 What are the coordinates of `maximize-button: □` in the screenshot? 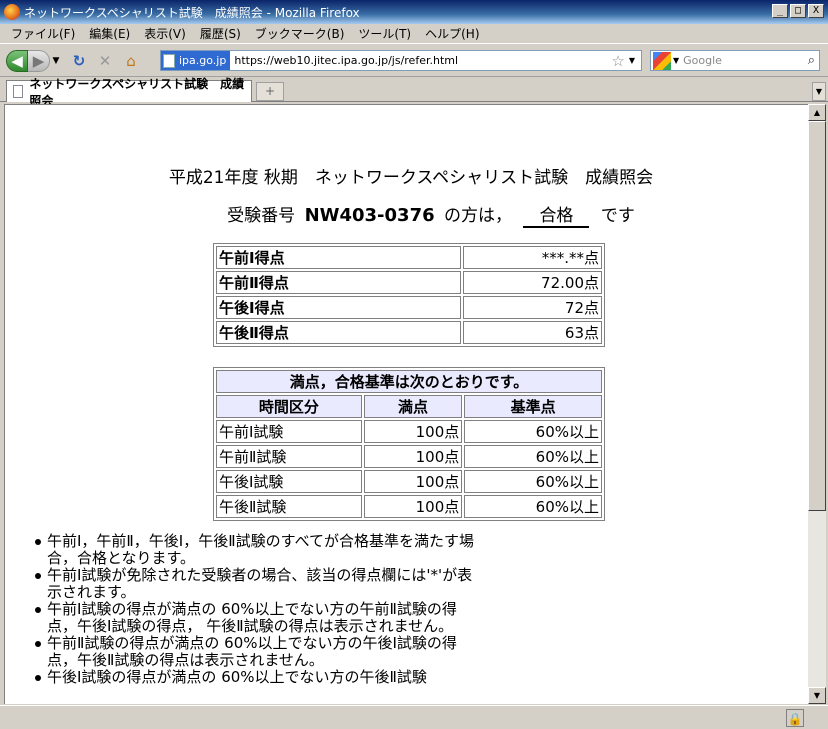 It's located at (798, 11).